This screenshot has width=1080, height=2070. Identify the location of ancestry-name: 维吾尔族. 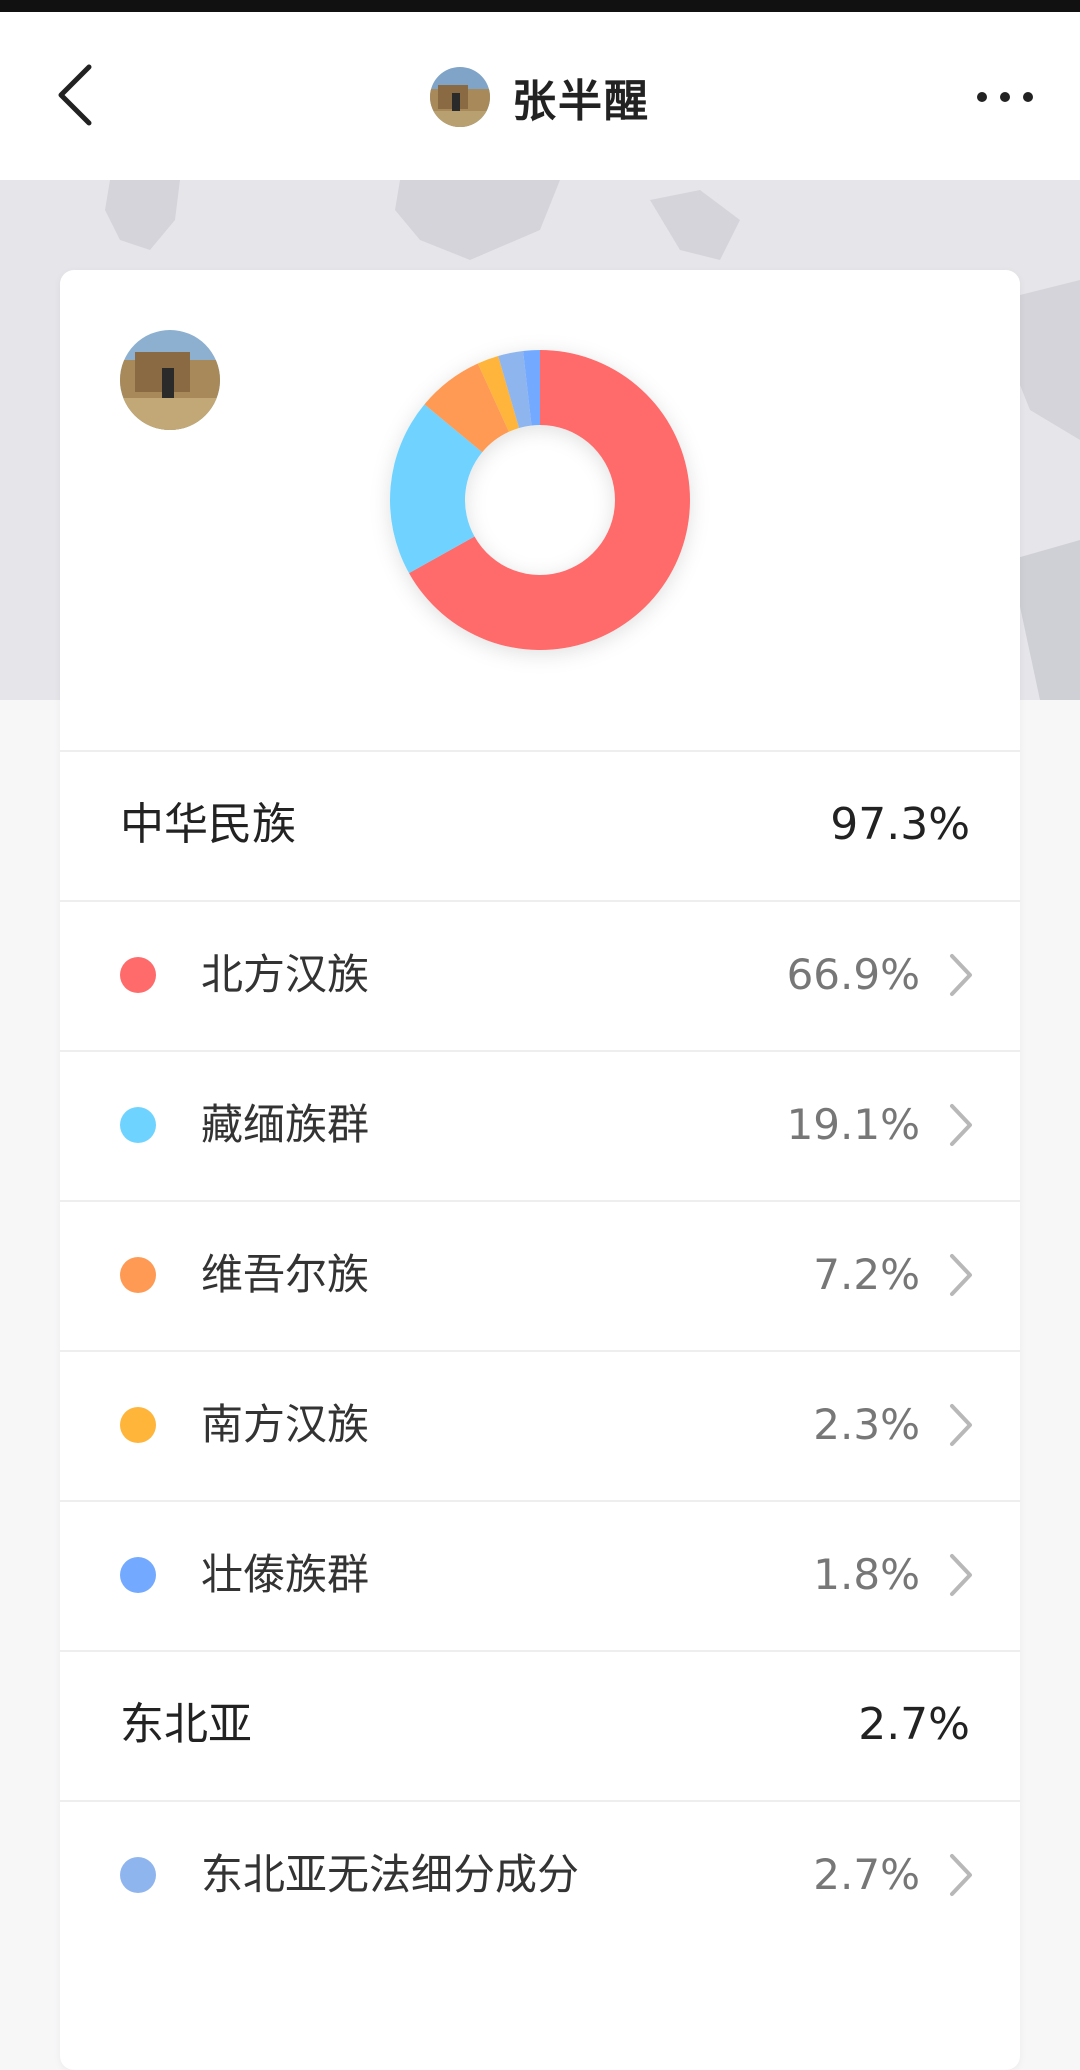
(285, 1274).